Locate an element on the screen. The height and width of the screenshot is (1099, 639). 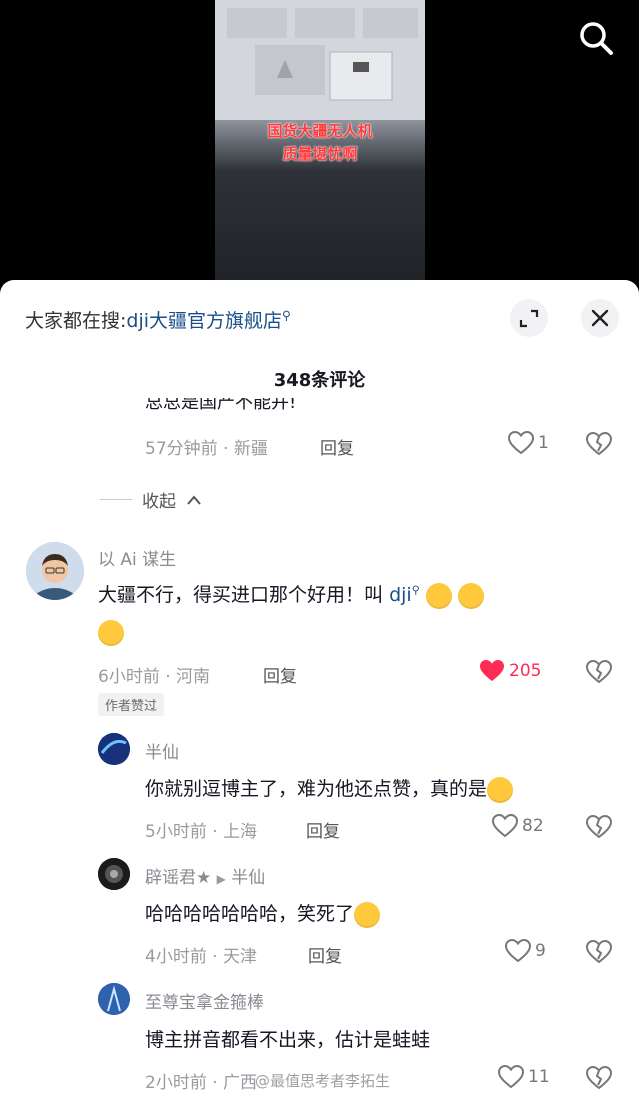
expand-button is located at coordinates (529, 318).